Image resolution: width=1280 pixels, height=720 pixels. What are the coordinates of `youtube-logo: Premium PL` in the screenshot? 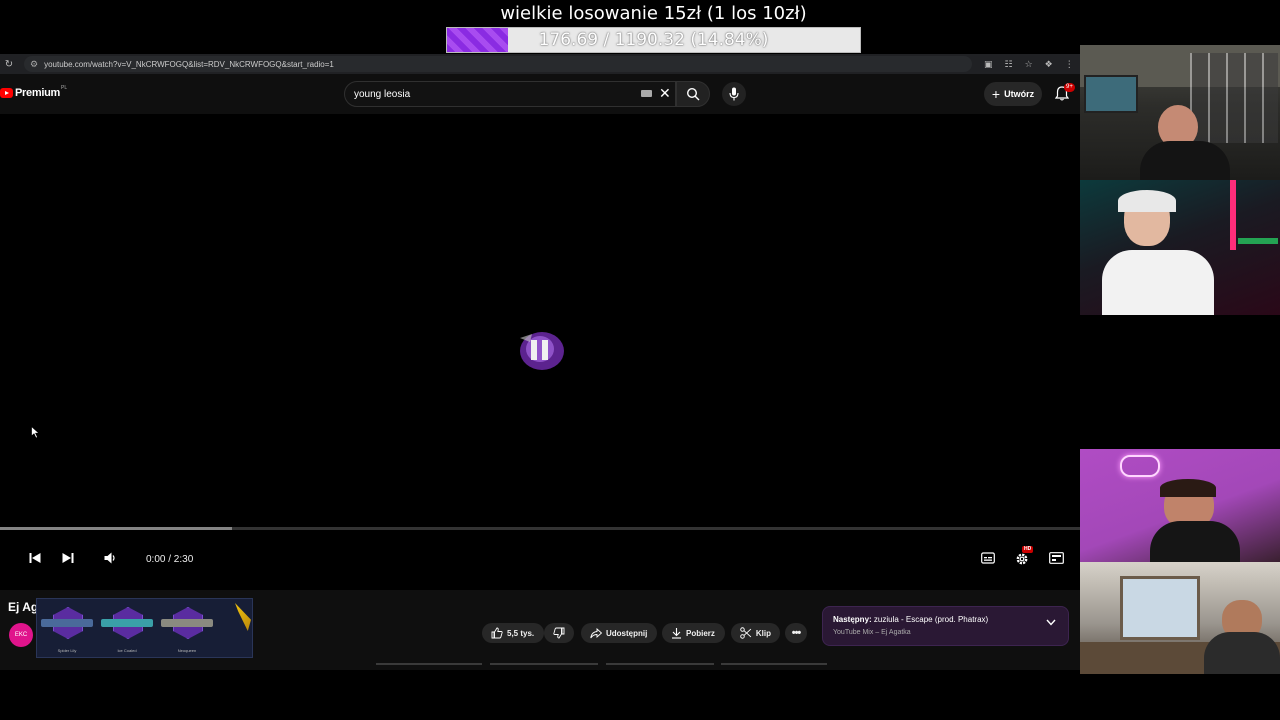 It's located at (33, 92).